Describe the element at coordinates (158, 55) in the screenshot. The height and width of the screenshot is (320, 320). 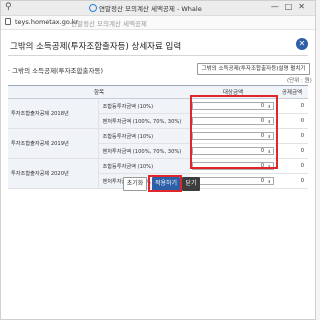
I see `divider` at that location.